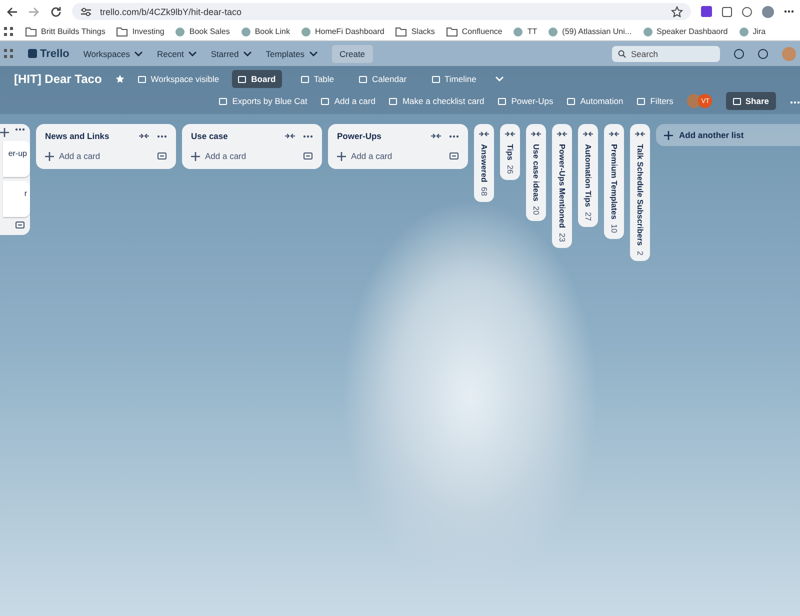  What do you see at coordinates (12, 12) in the screenshot?
I see `back-icon` at bounding box center [12, 12].